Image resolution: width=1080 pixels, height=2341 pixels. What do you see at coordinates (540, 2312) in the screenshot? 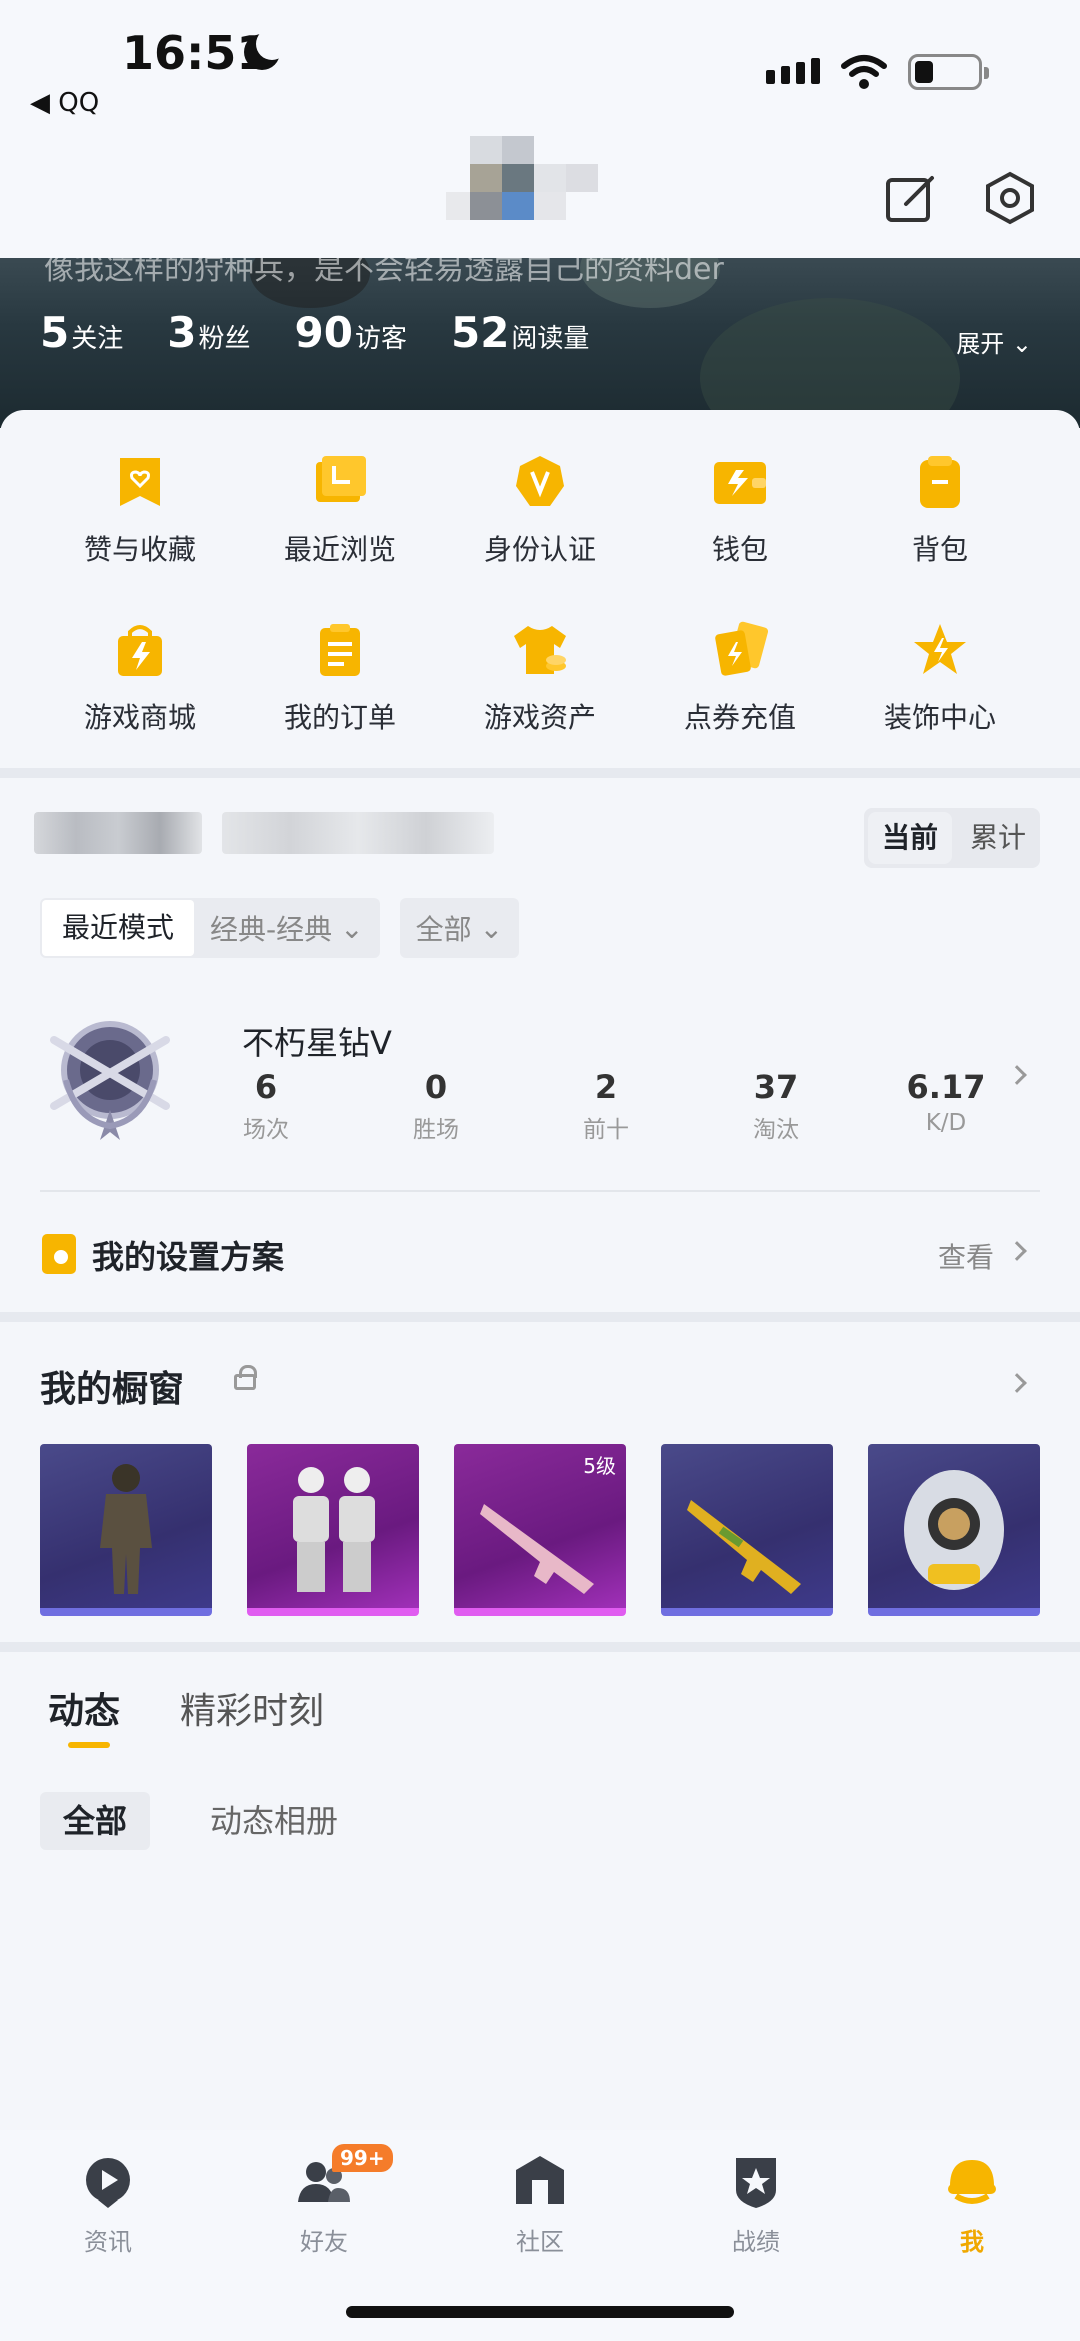
I see `home-indicator` at bounding box center [540, 2312].